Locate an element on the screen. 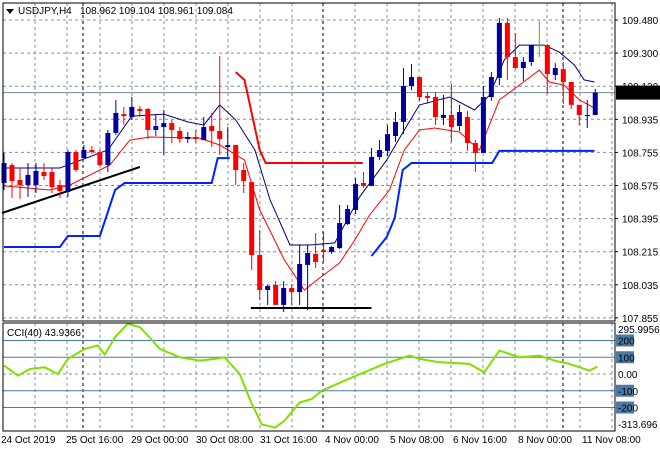  price-tick-label: 108.575 is located at coordinates (640, 187).